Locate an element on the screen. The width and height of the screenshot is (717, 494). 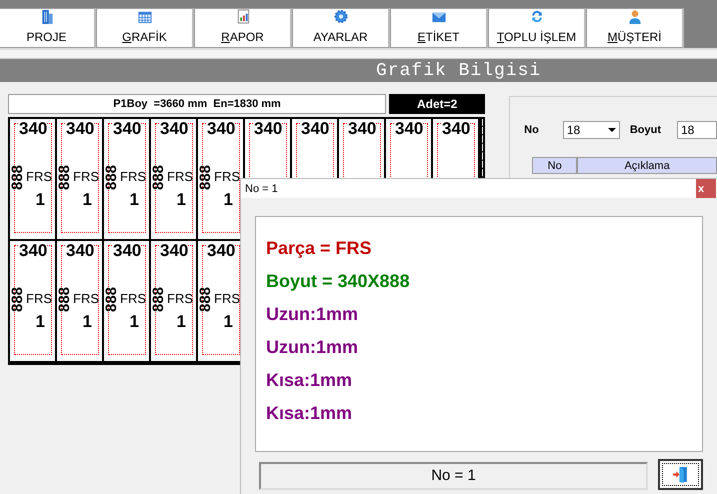
field-label: Boyut is located at coordinates (645, 130).